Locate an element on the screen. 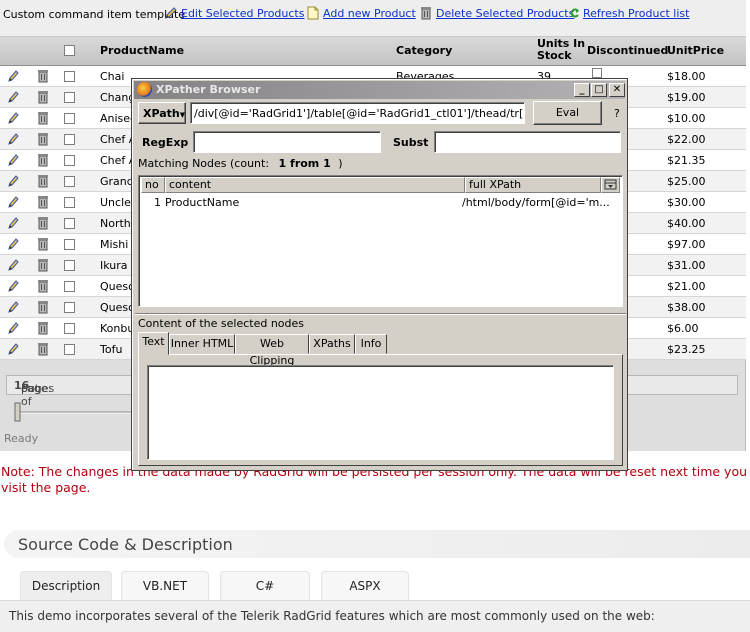 The height and width of the screenshot is (632, 750). maximize-button: □ is located at coordinates (599, 90).